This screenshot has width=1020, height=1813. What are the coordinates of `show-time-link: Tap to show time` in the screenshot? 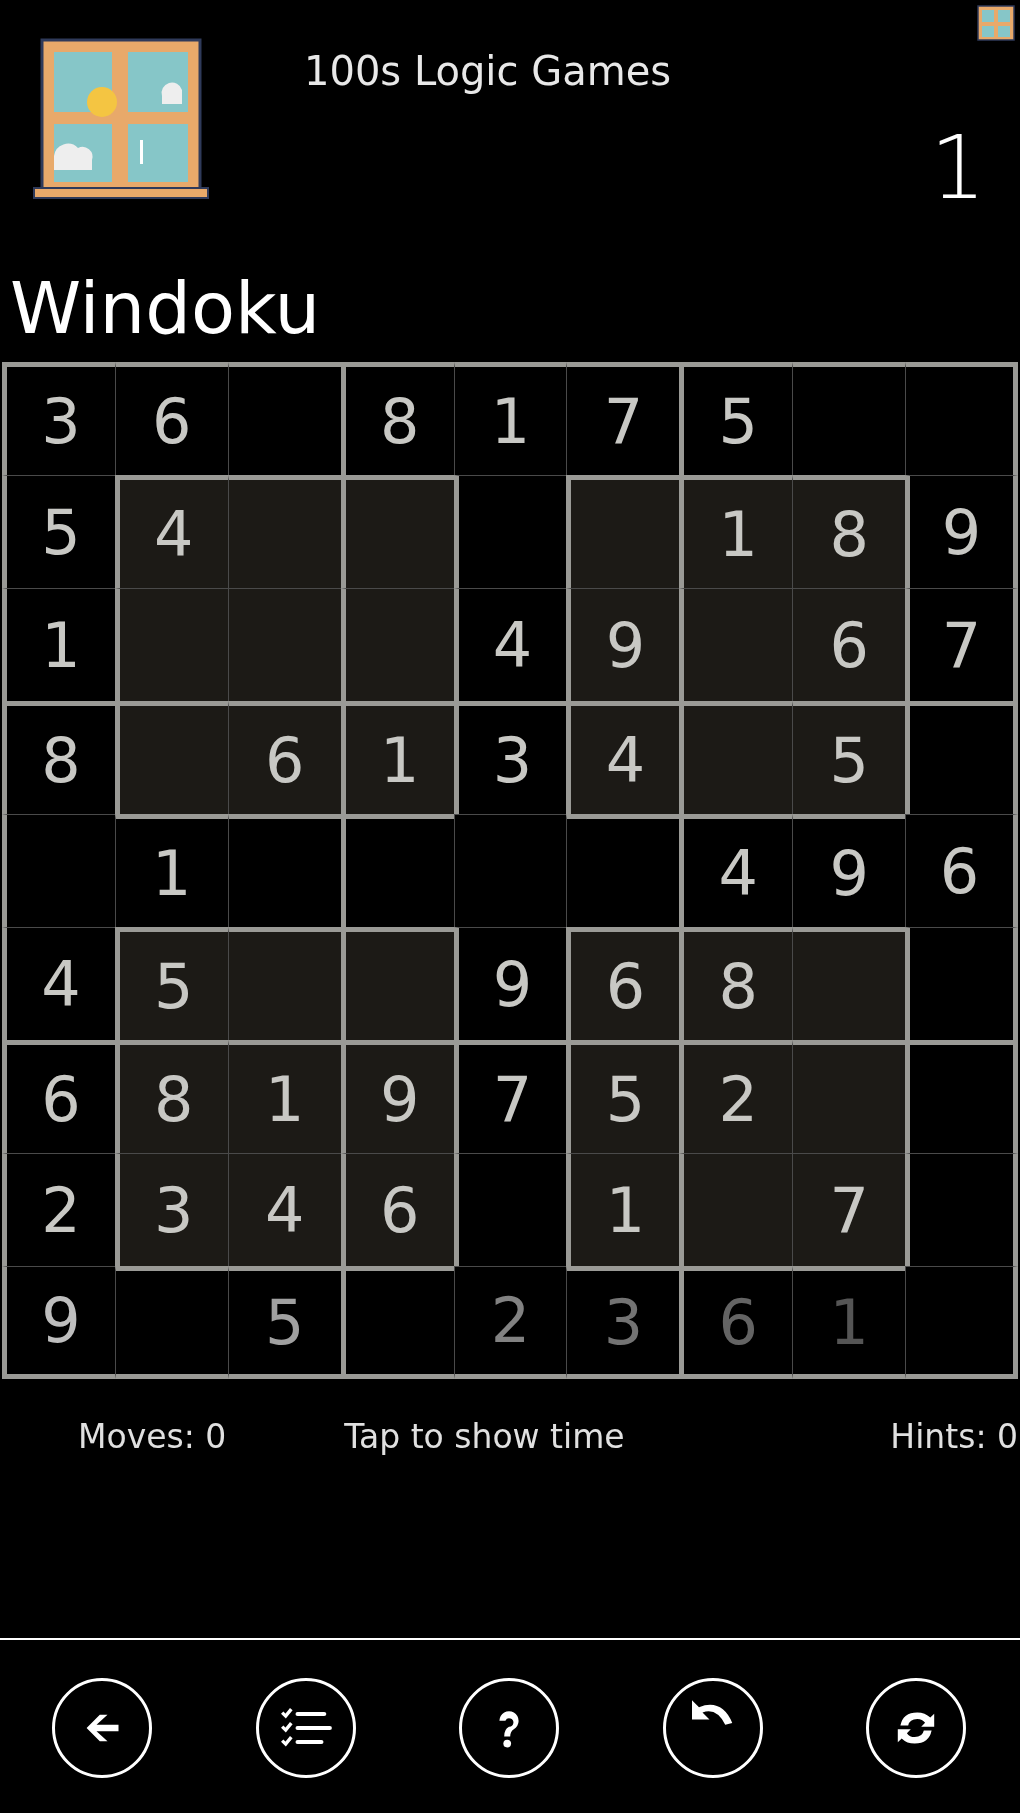 It's located at (484, 1436).